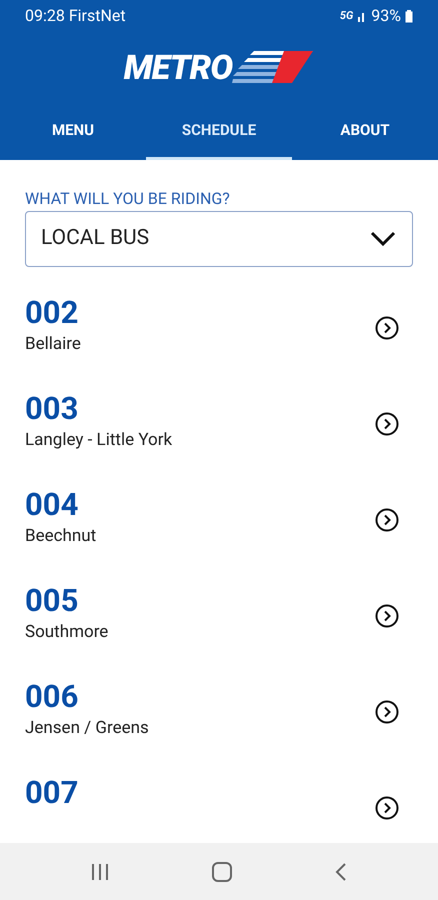  I want to click on back-icon, so click(341, 872).